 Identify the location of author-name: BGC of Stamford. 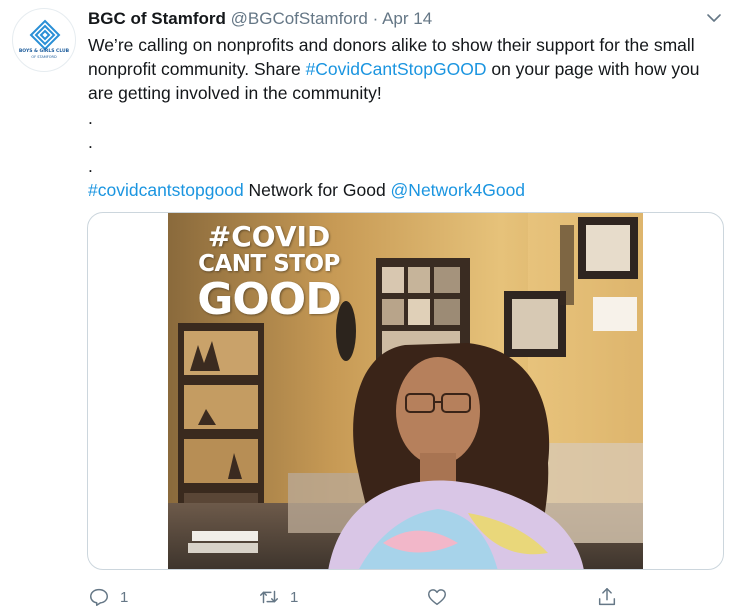
(157, 18).